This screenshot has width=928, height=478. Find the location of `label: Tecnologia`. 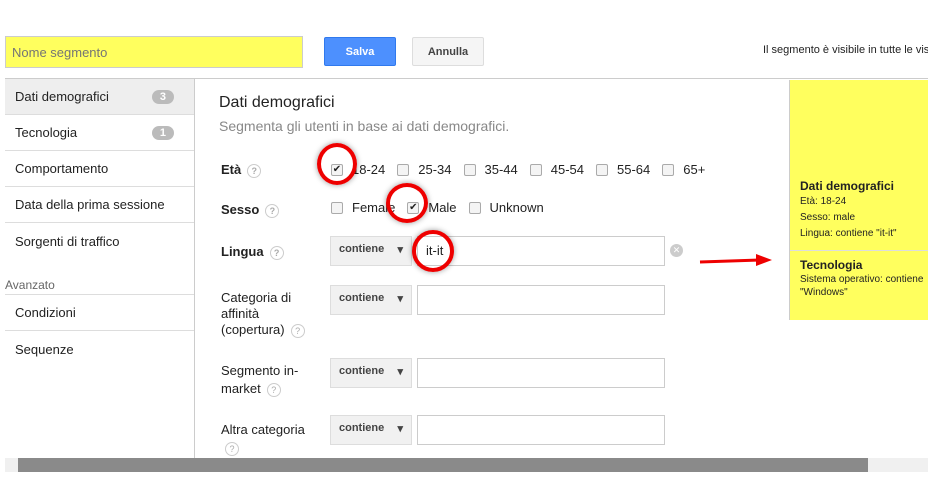

label: Tecnologia is located at coordinates (46, 132).